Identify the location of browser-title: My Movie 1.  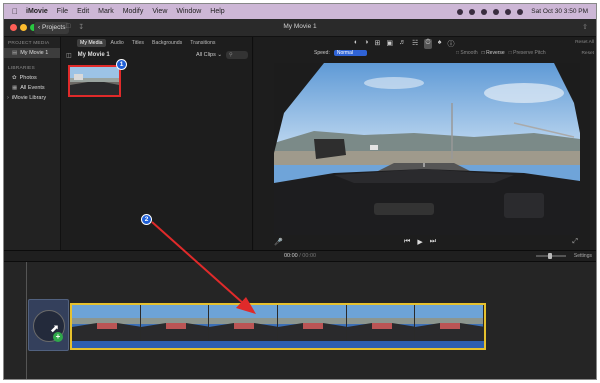
(93, 55).